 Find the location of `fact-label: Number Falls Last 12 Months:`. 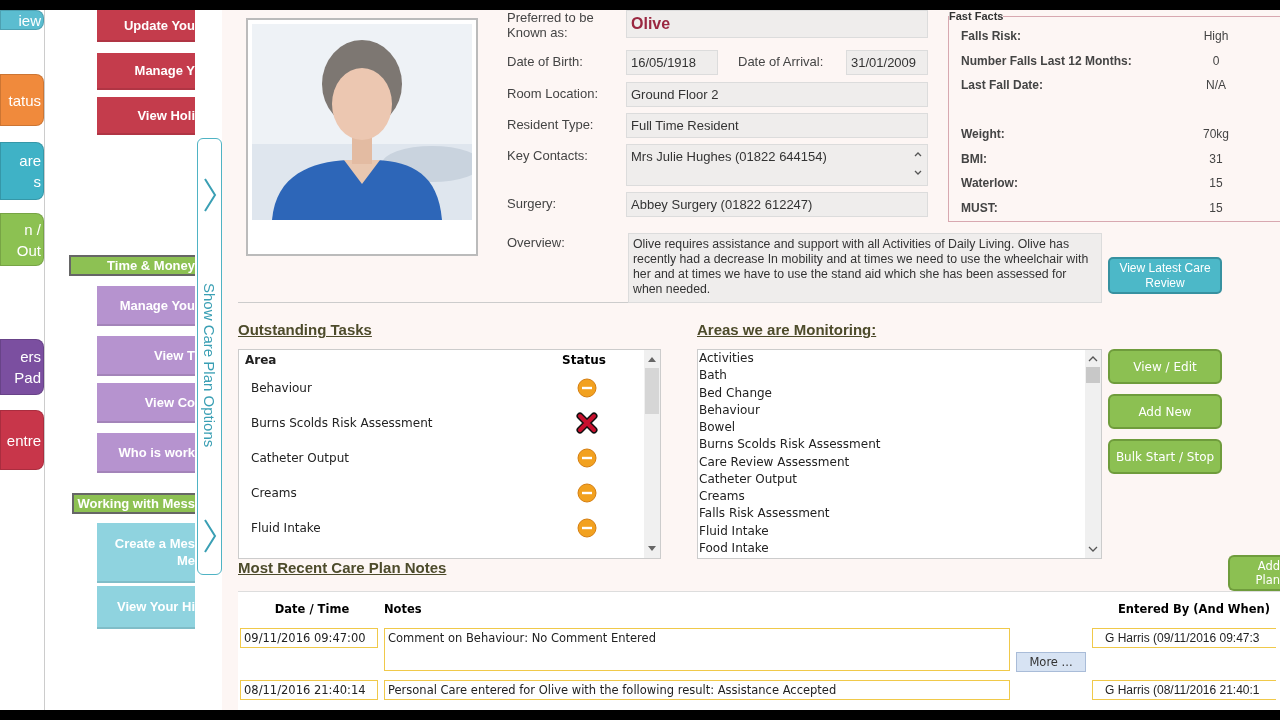

fact-label: Number Falls Last 12 Months: is located at coordinates (1047, 60).